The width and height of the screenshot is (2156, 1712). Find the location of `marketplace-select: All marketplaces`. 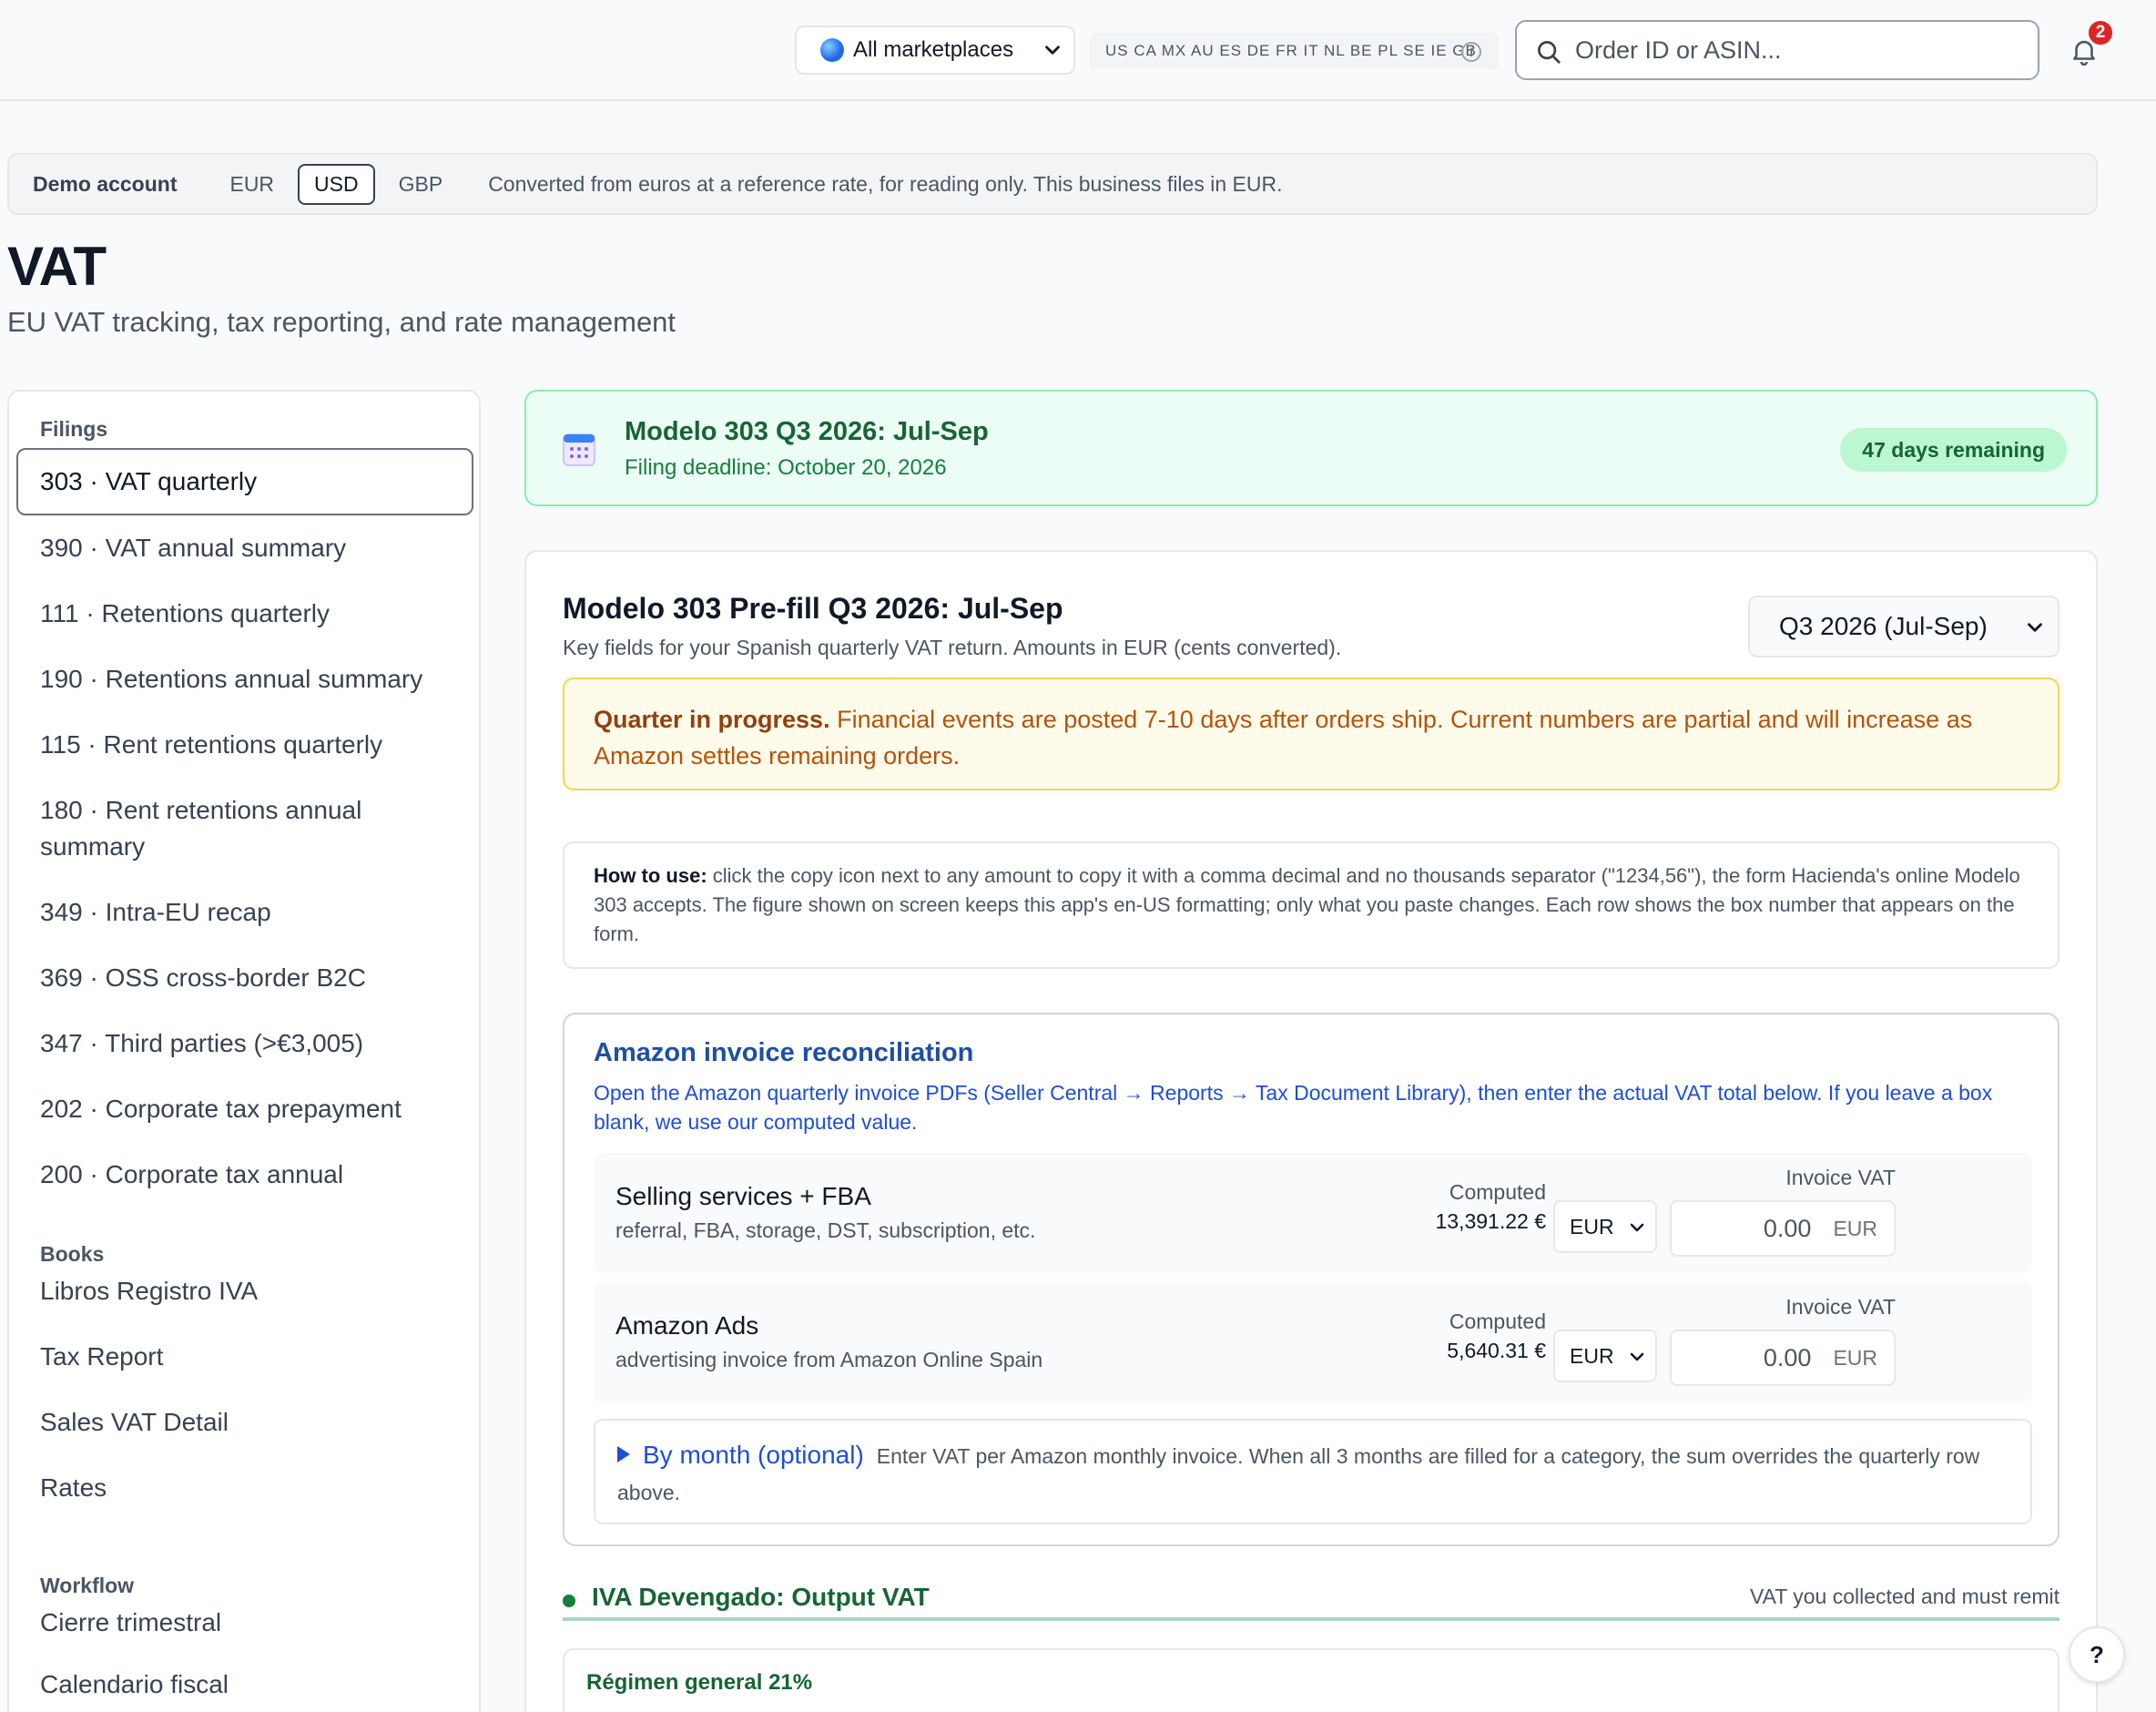

marketplace-select: All marketplaces is located at coordinates (935, 50).